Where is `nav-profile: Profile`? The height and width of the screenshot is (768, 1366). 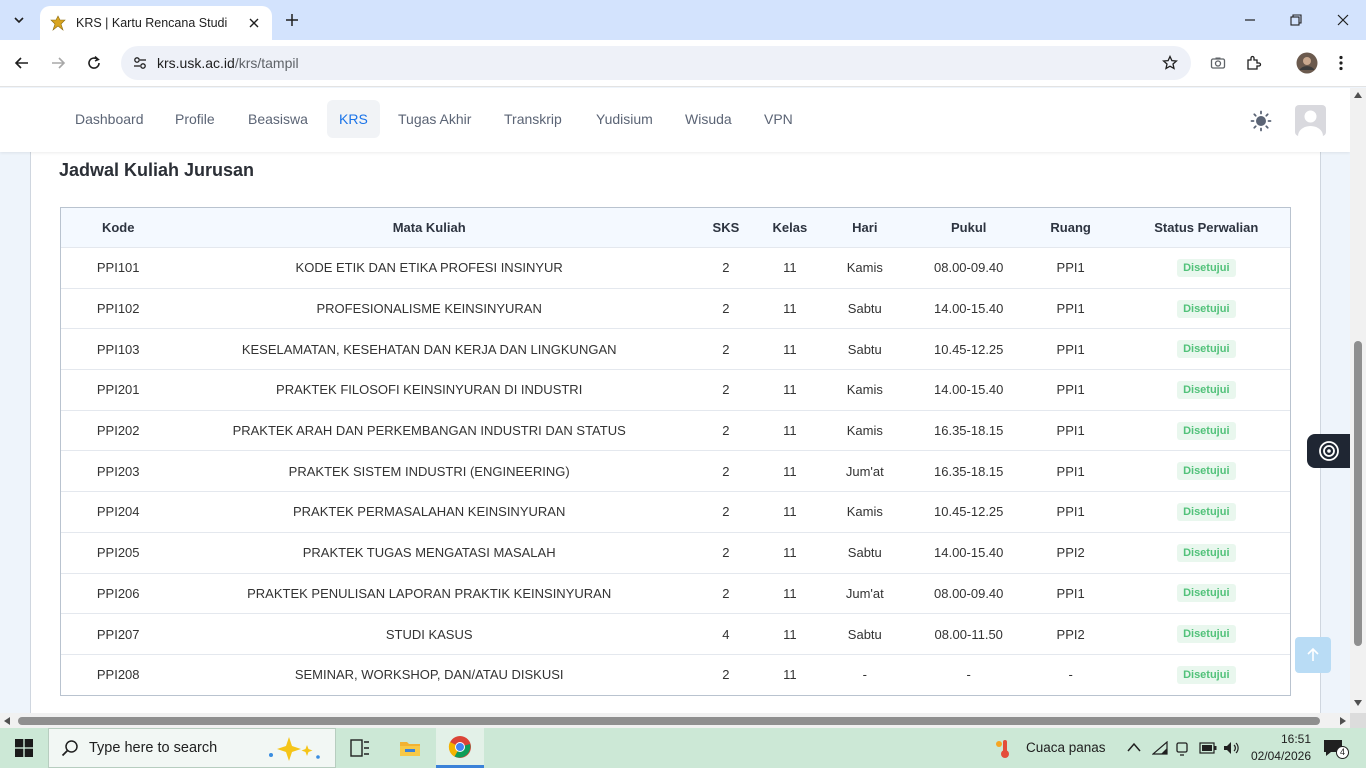 nav-profile: Profile is located at coordinates (195, 119).